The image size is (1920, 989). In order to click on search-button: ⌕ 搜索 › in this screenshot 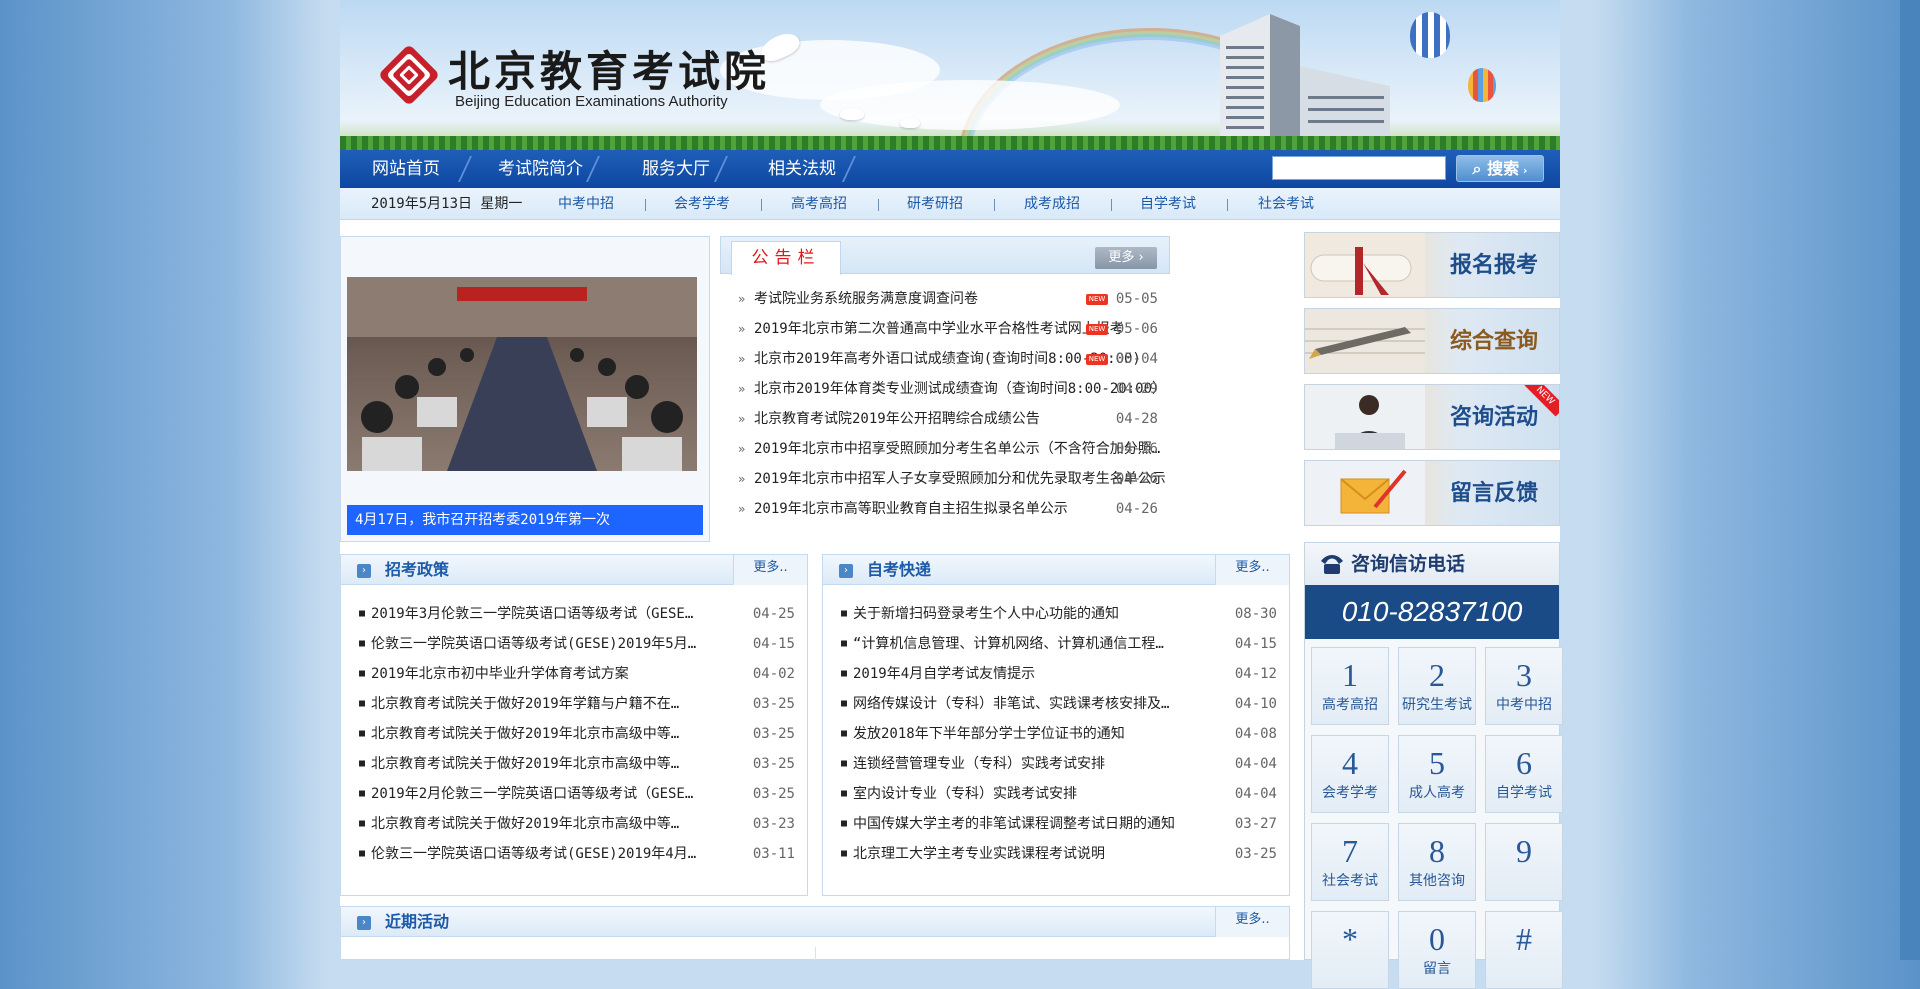, I will do `click(1500, 168)`.